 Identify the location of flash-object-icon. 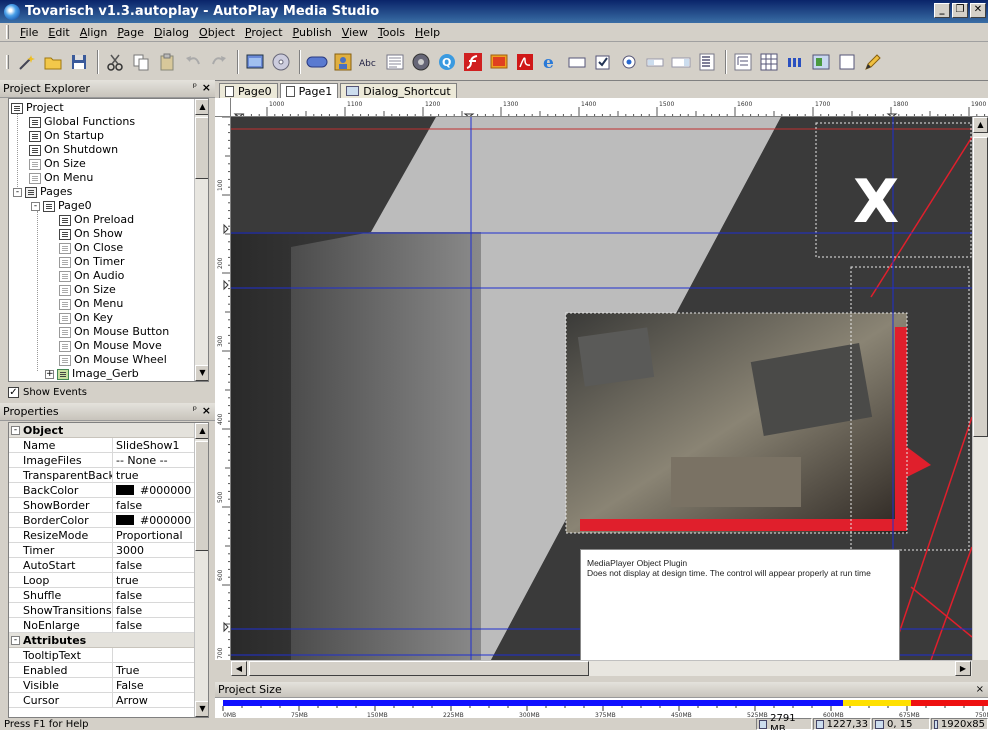
(473, 62).